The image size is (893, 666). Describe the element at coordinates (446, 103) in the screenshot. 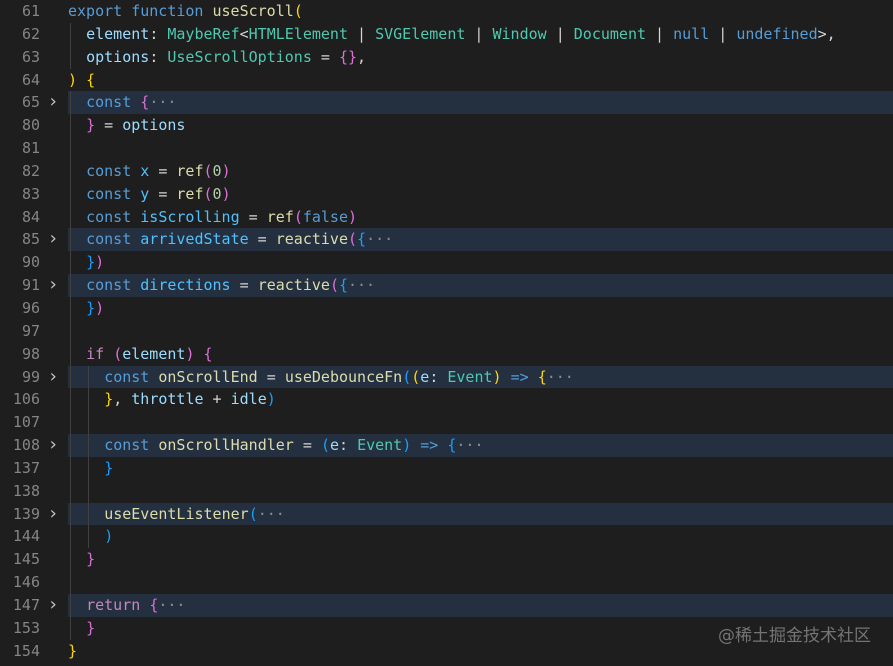

I see `code-line: 65 › const {···` at that location.